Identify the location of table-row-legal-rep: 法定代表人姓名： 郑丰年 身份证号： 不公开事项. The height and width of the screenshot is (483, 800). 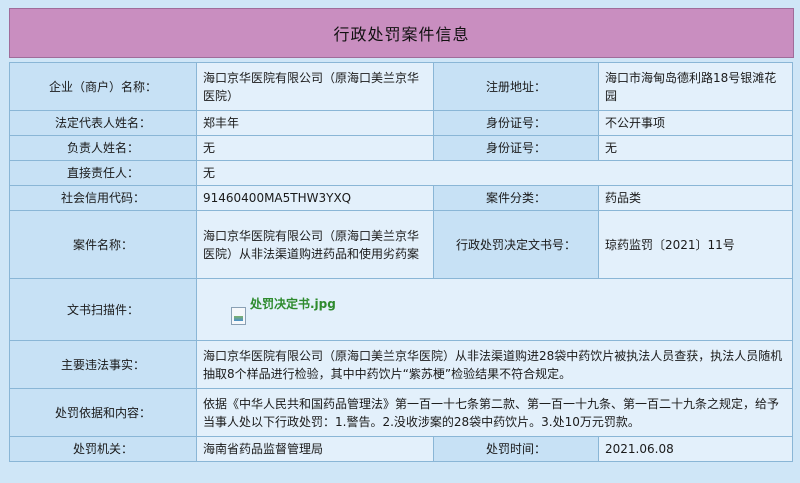
(401, 123).